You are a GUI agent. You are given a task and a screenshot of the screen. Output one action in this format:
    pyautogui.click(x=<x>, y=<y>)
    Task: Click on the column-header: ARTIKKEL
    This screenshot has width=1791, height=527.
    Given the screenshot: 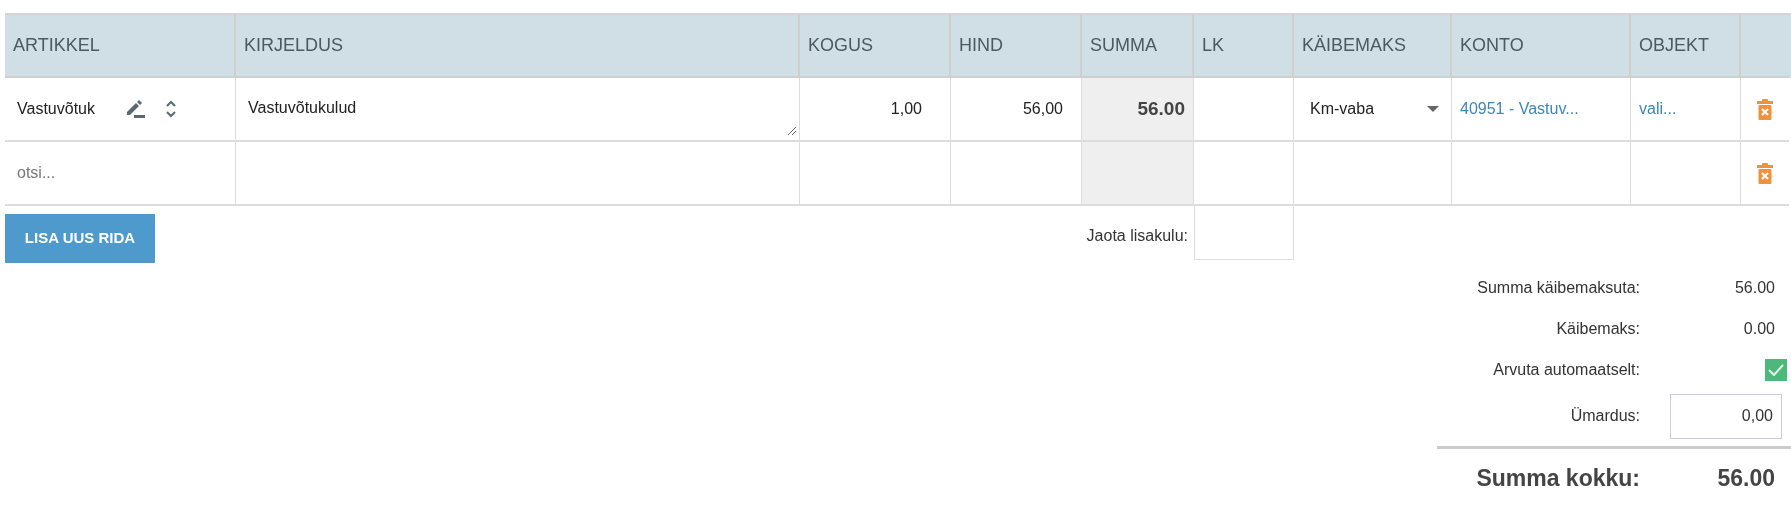 What is the action you would take?
    pyautogui.click(x=120, y=46)
    